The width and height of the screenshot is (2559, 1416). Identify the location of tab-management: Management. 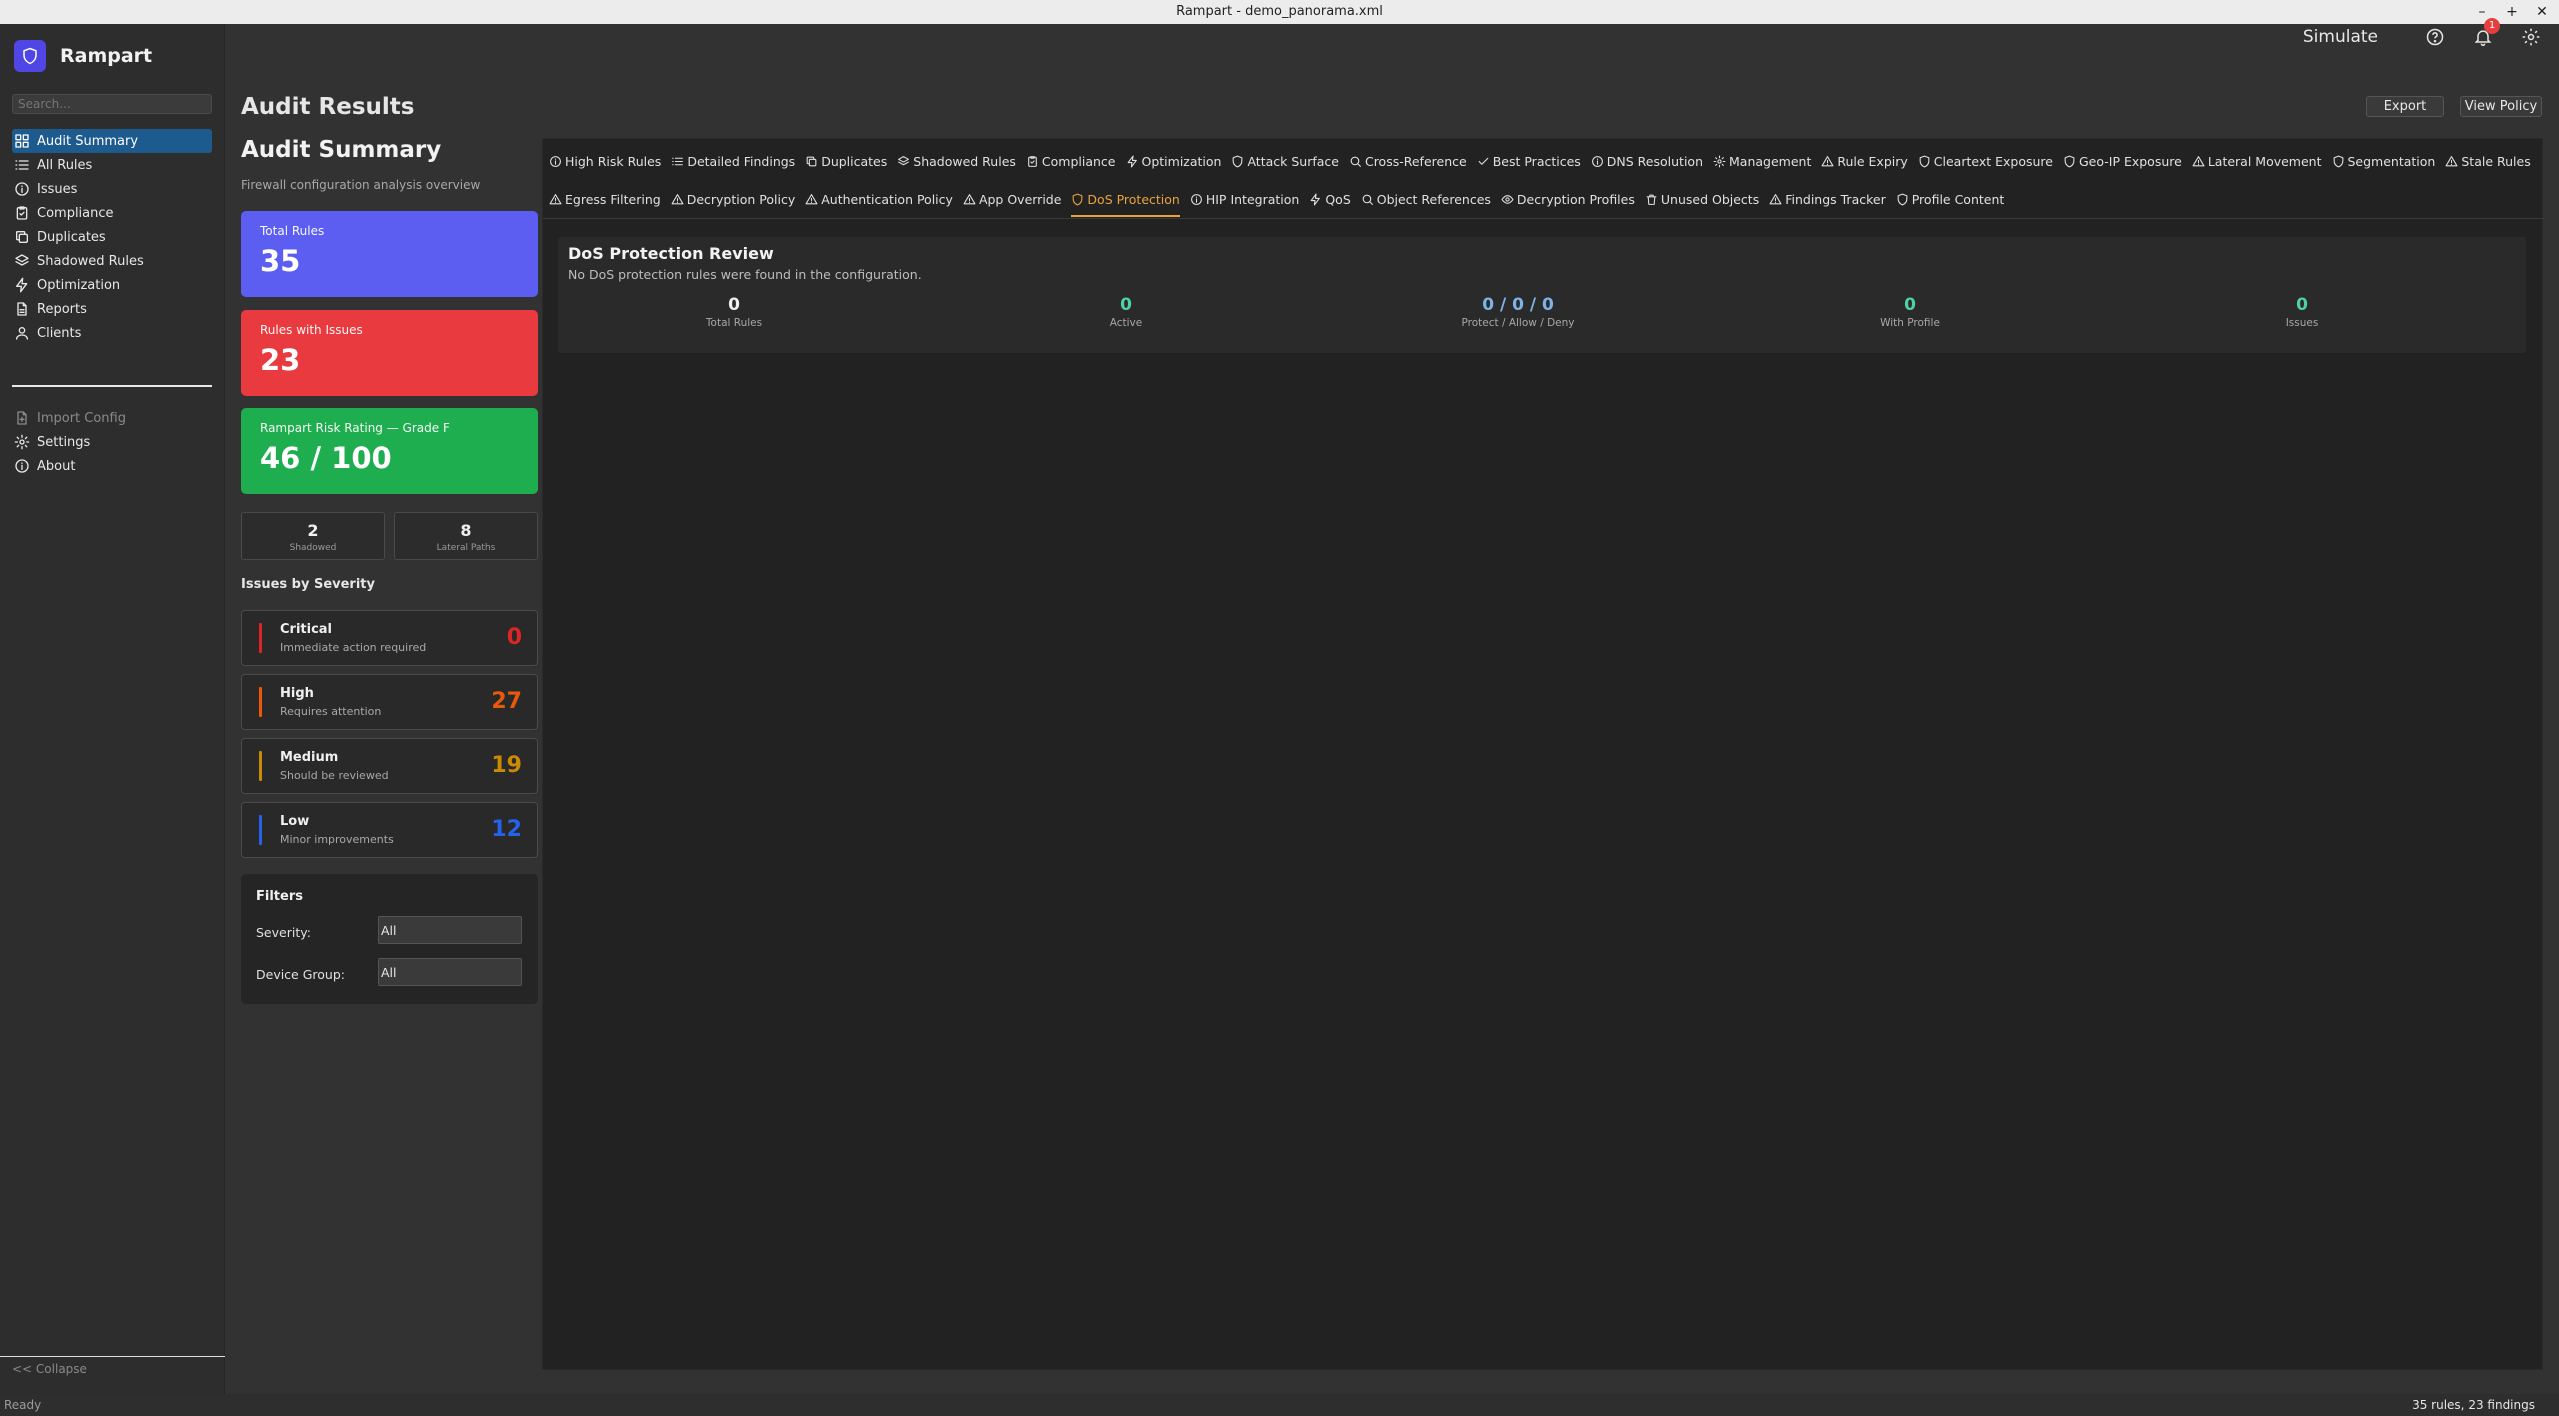
(1762, 161).